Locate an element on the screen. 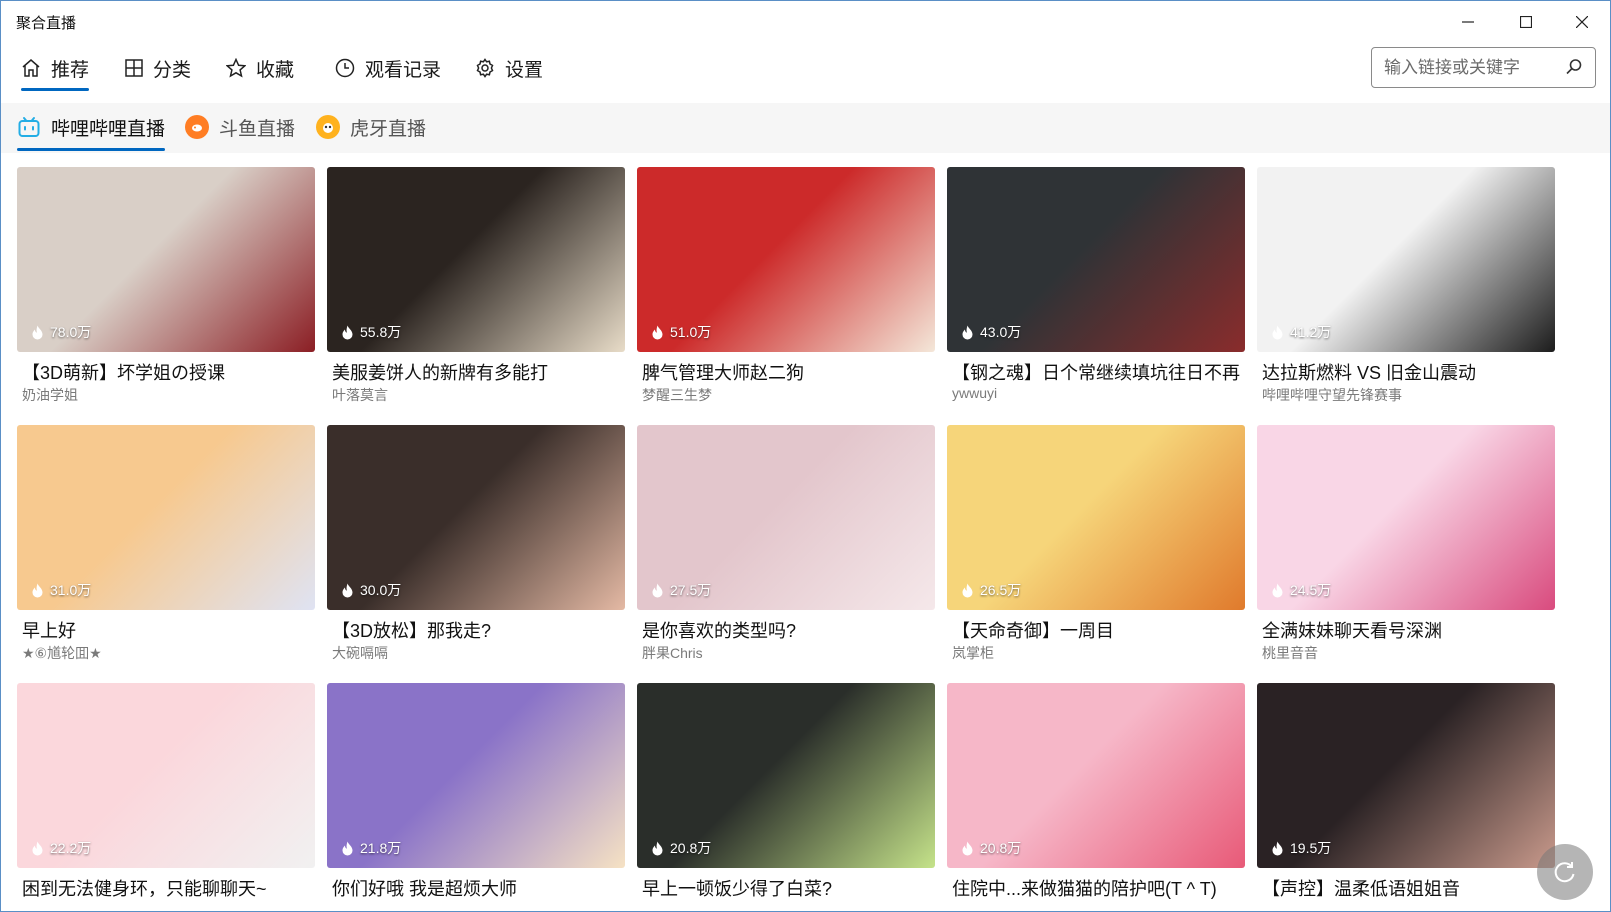 This screenshot has height=912, width=1611. streamer-name: 桃里音音 is located at coordinates (1290, 653).